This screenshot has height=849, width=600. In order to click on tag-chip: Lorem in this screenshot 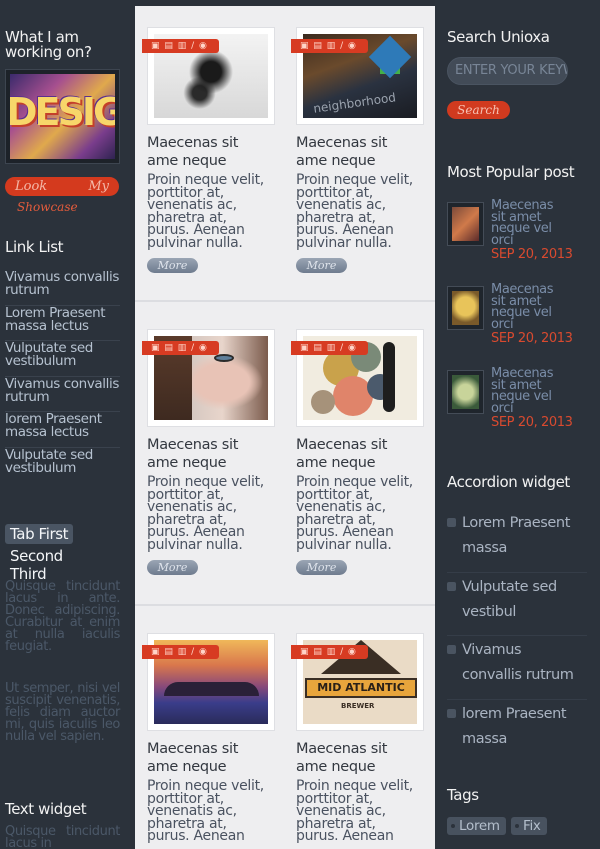, I will do `click(476, 826)`.